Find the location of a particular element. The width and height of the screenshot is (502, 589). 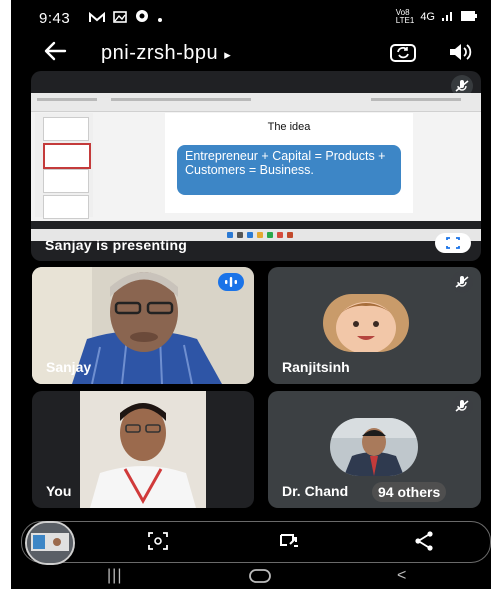

presentation-ribbon is located at coordinates (256, 102).